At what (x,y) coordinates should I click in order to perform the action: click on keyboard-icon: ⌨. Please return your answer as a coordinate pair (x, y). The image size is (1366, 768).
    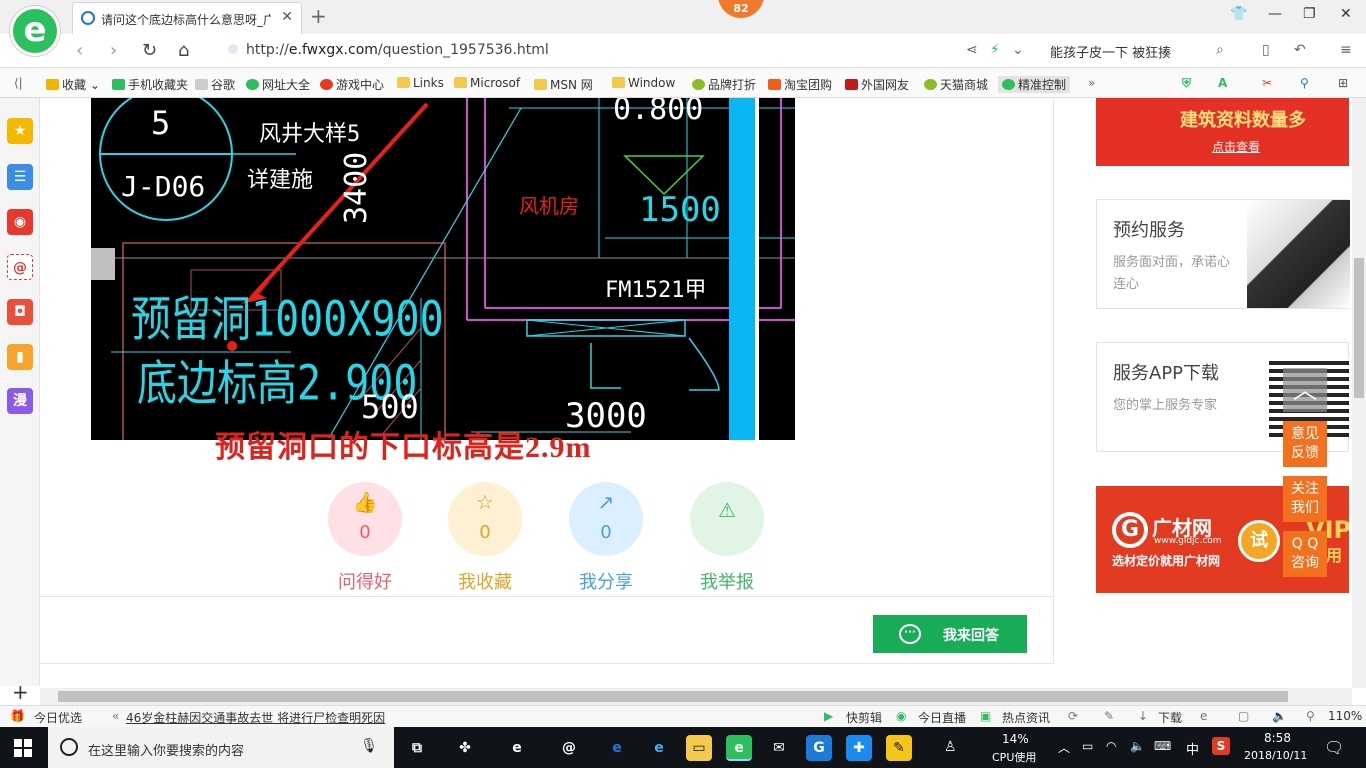
    Looking at the image, I should click on (1162, 746).